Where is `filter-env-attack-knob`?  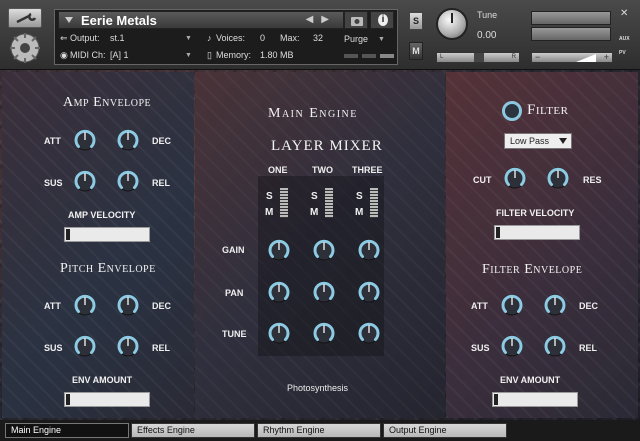
filter-env-attack-knob is located at coordinates (512, 305).